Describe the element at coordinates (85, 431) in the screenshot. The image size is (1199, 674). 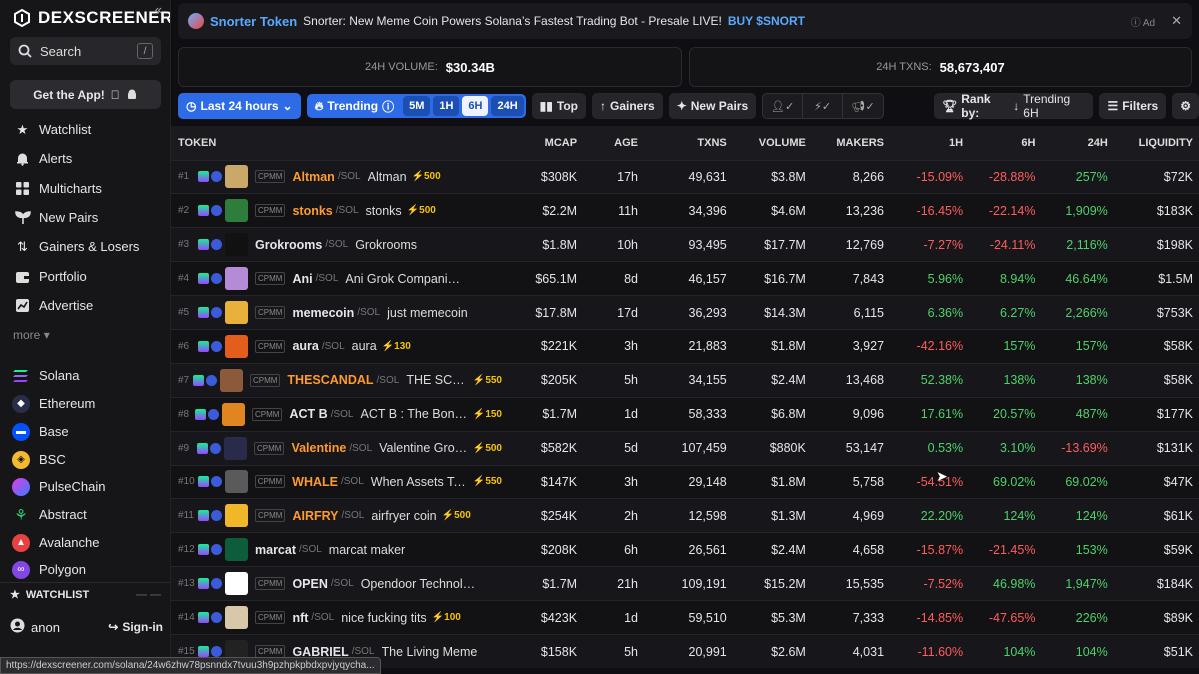
I see `chain-base: ▬ Base` at that location.